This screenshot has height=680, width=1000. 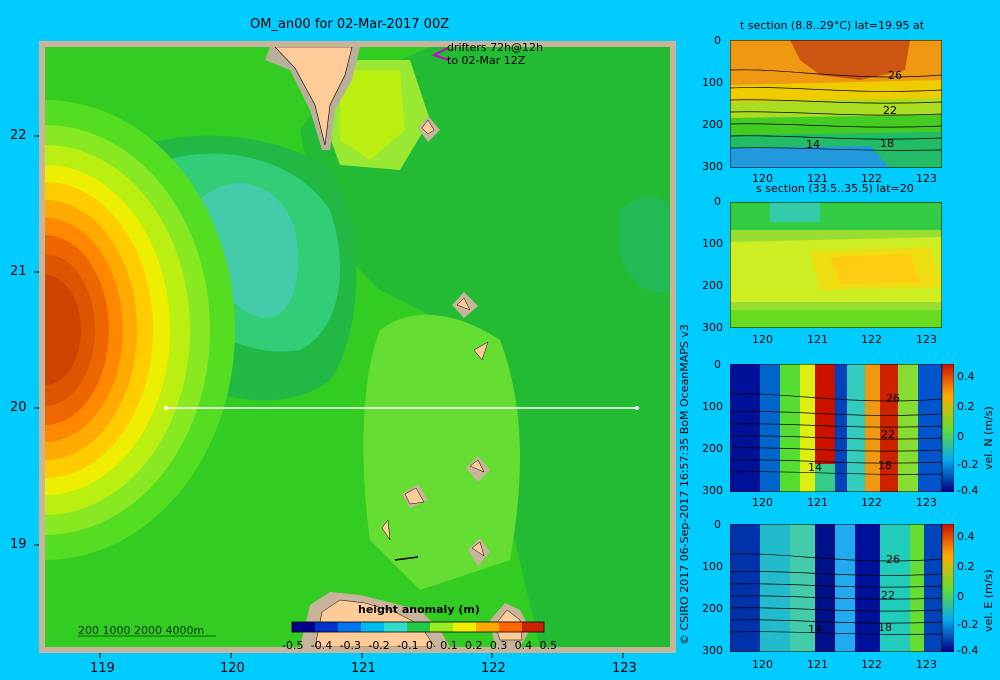 What do you see at coordinates (141, 630) in the screenshot?
I see `depth-scale-label: 200 1000 2000 4000m` at bounding box center [141, 630].